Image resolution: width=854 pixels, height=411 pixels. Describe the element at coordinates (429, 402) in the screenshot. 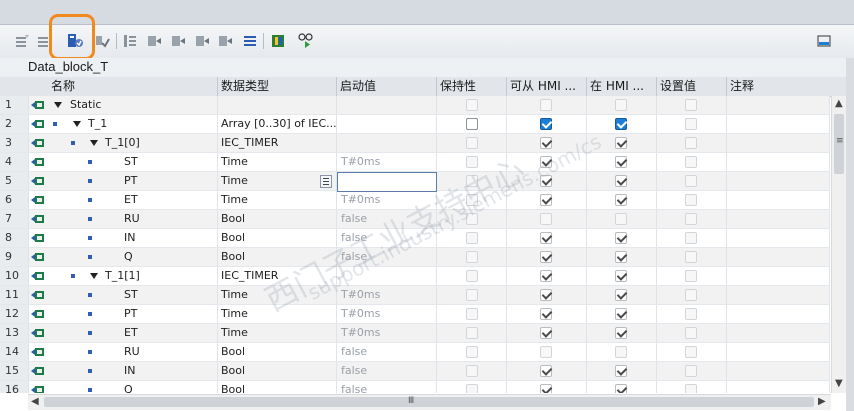

I see `horizontal-scrollbar: ◀ Ⅲ ▶` at that location.